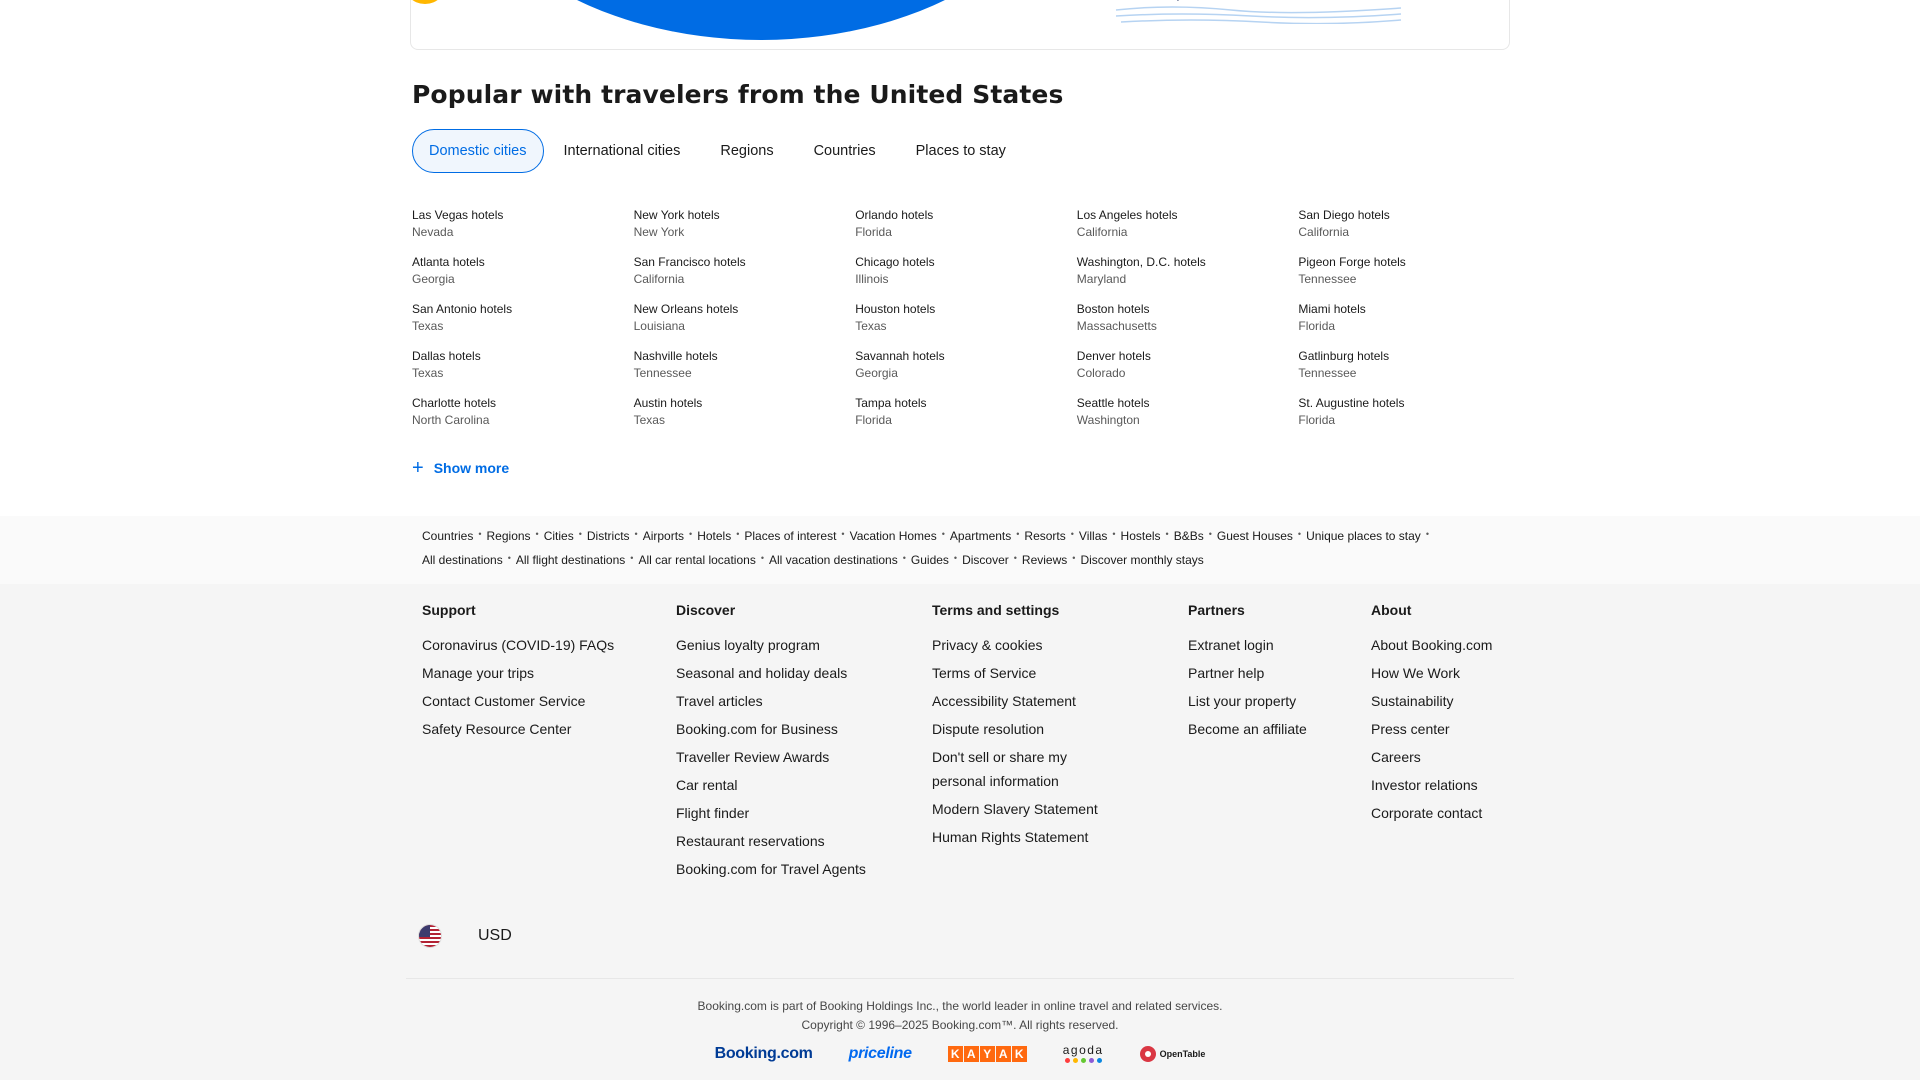 The width and height of the screenshot is (1920, 1080). Describe the element at coordinates (980, 536) in the screenshot. I see `sitemap-link: Apartments` at that location.